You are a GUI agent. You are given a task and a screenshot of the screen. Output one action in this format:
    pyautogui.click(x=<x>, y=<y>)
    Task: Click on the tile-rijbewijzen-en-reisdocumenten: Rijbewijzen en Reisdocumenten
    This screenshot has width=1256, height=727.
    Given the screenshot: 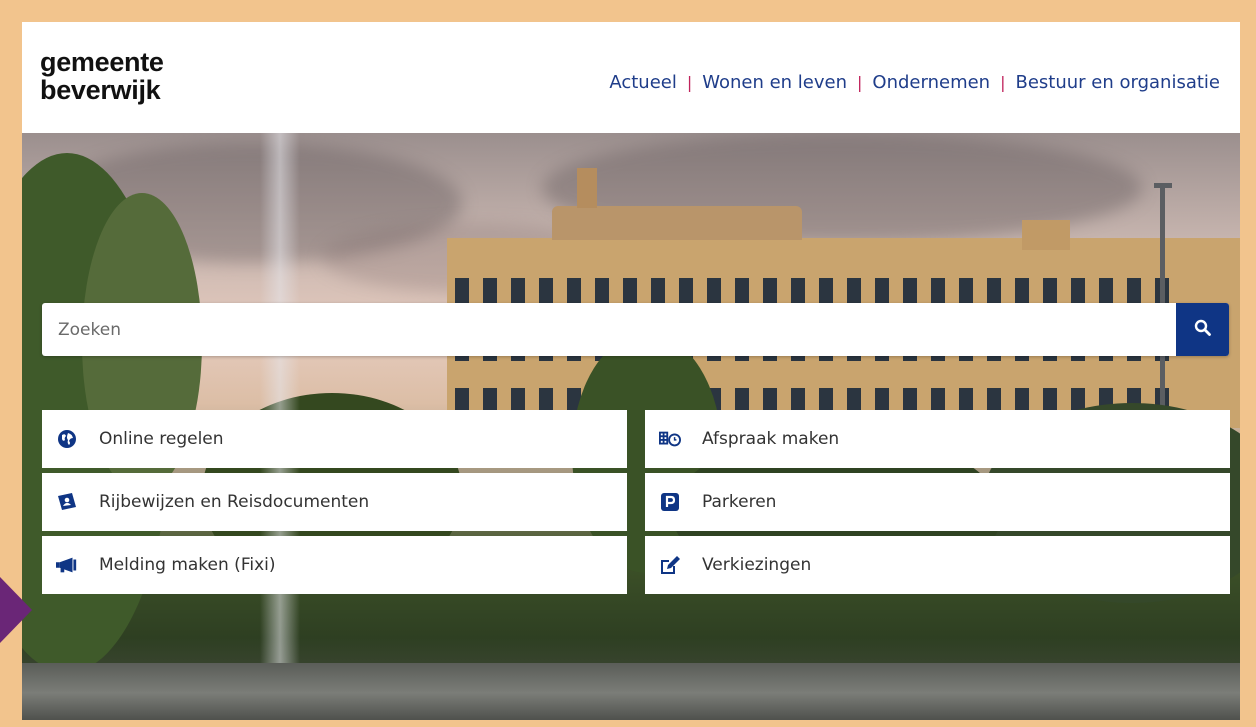 What is the action you would take?
    pyautogui.click(x=334, y=502)
    